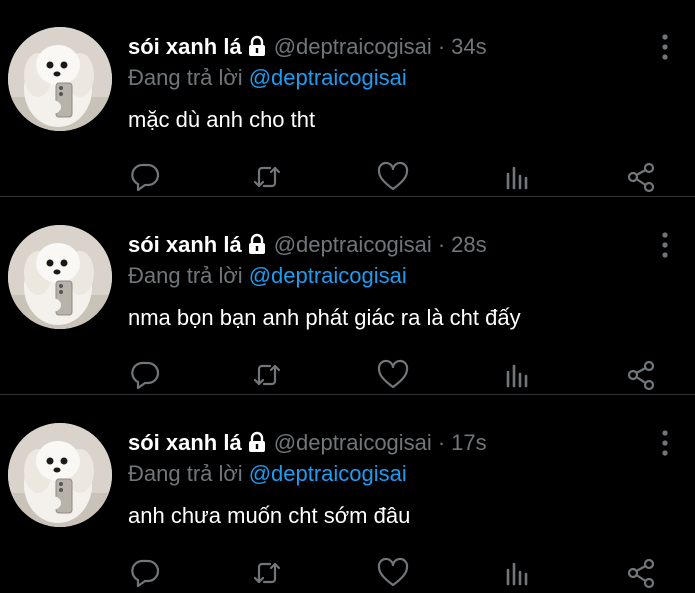  I want to click on tweet-text: anh chưa muốn cht sớm đâu, so click(269, 515).